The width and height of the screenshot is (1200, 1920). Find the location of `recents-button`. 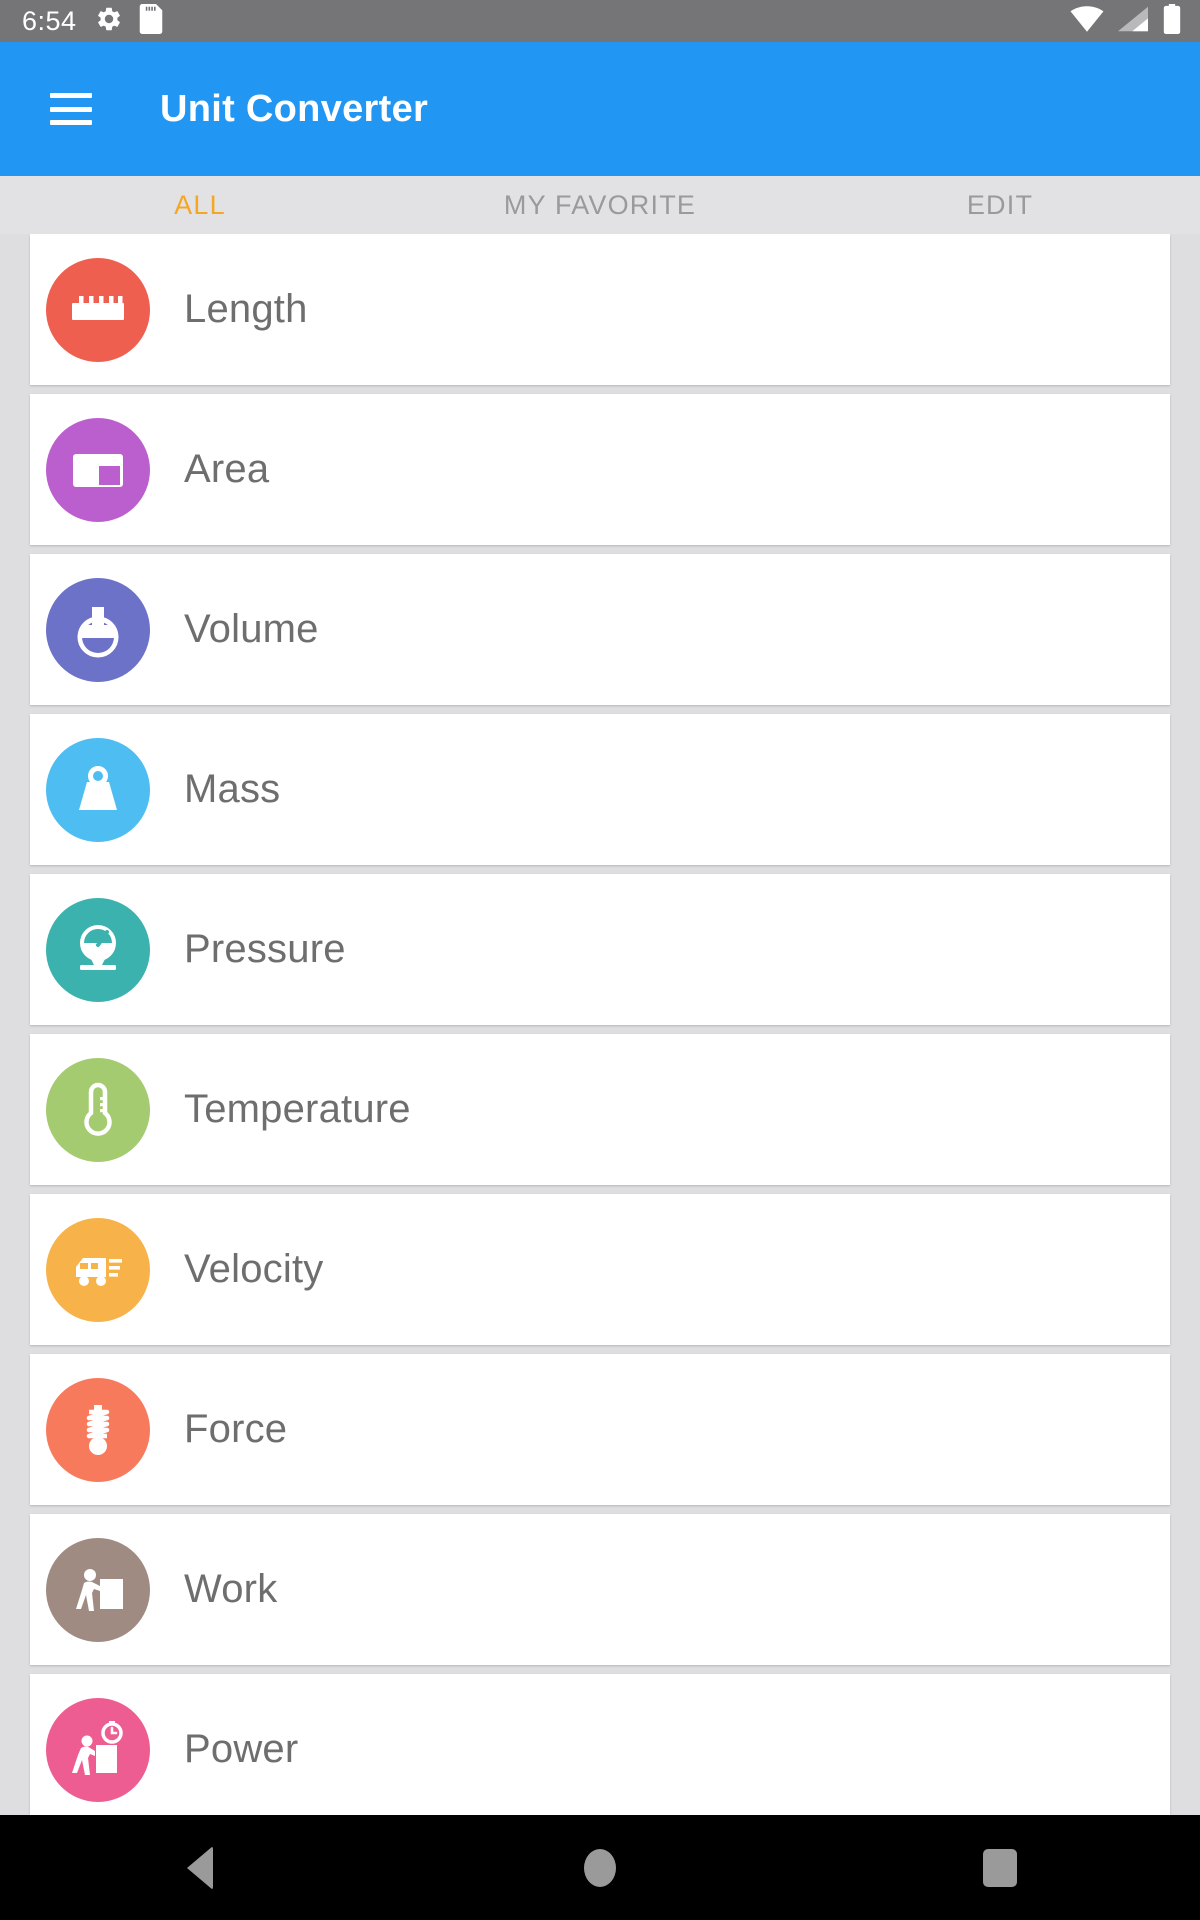

recents-button is located at coordinates (1000, 1867).